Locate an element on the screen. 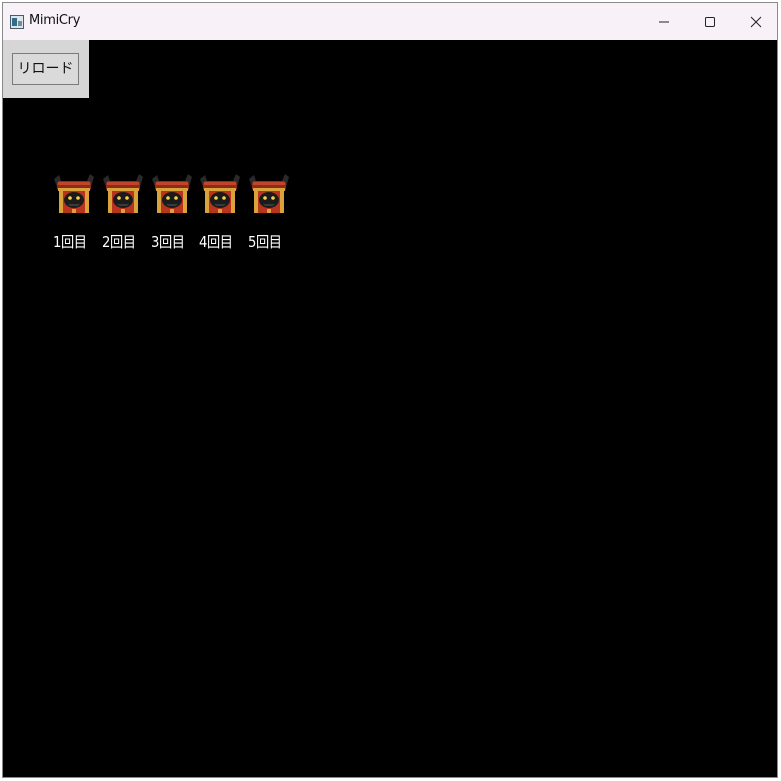 This screenshot has width=781, height=781. minimize-button is located at coordinates (664, 21).